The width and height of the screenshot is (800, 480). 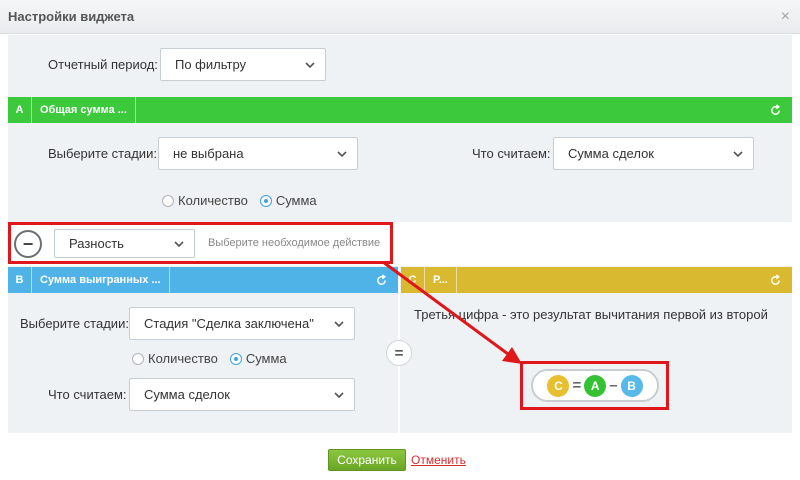 What do you see at coordinates (367, 460) in the screenshot?
I see `save-button: Сохранить` at bounding box center [367, 460].